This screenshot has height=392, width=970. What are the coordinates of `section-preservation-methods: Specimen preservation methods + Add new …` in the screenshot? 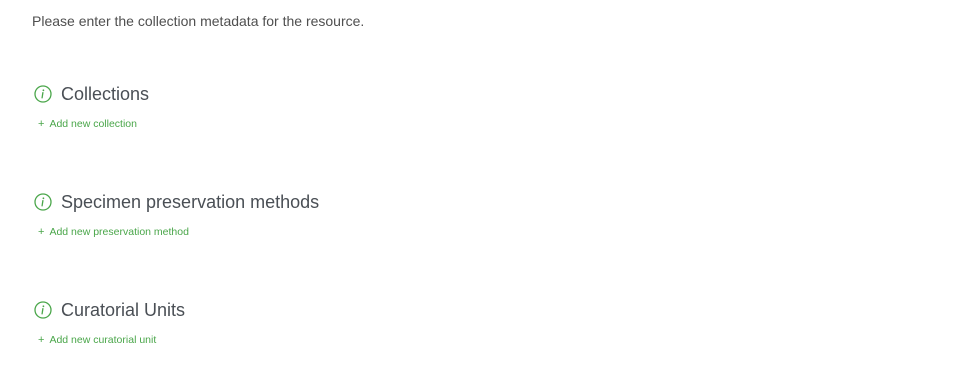 It's located at (176, 214).